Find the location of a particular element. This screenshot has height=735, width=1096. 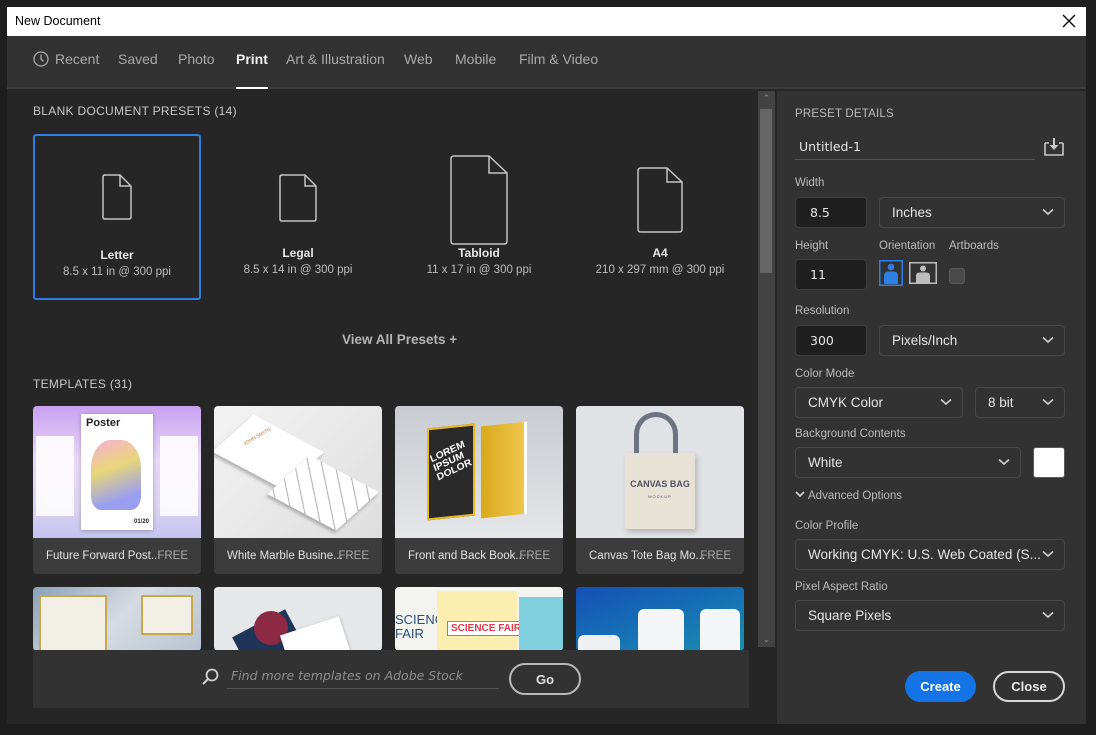

select-value: Inches is located at coordinates (912, 212).